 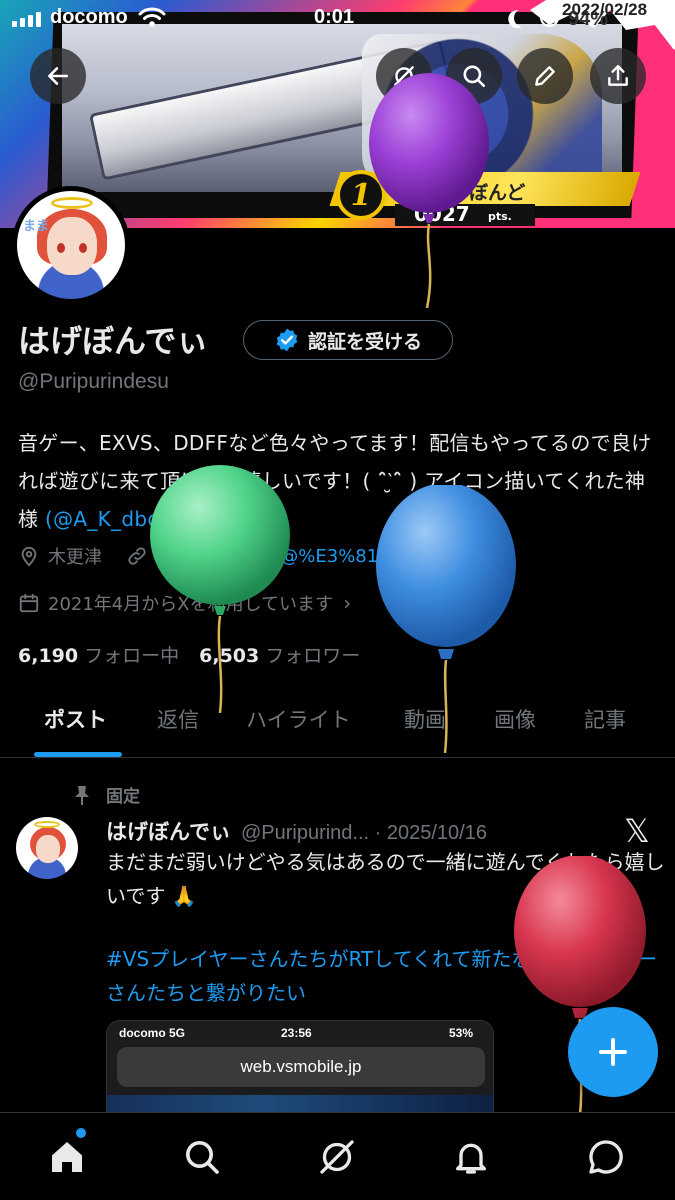 What do you see at coordinates (313, 656) in the screenshot?
I see `followers-label: フォロワー` at bounding box center [313, 656].